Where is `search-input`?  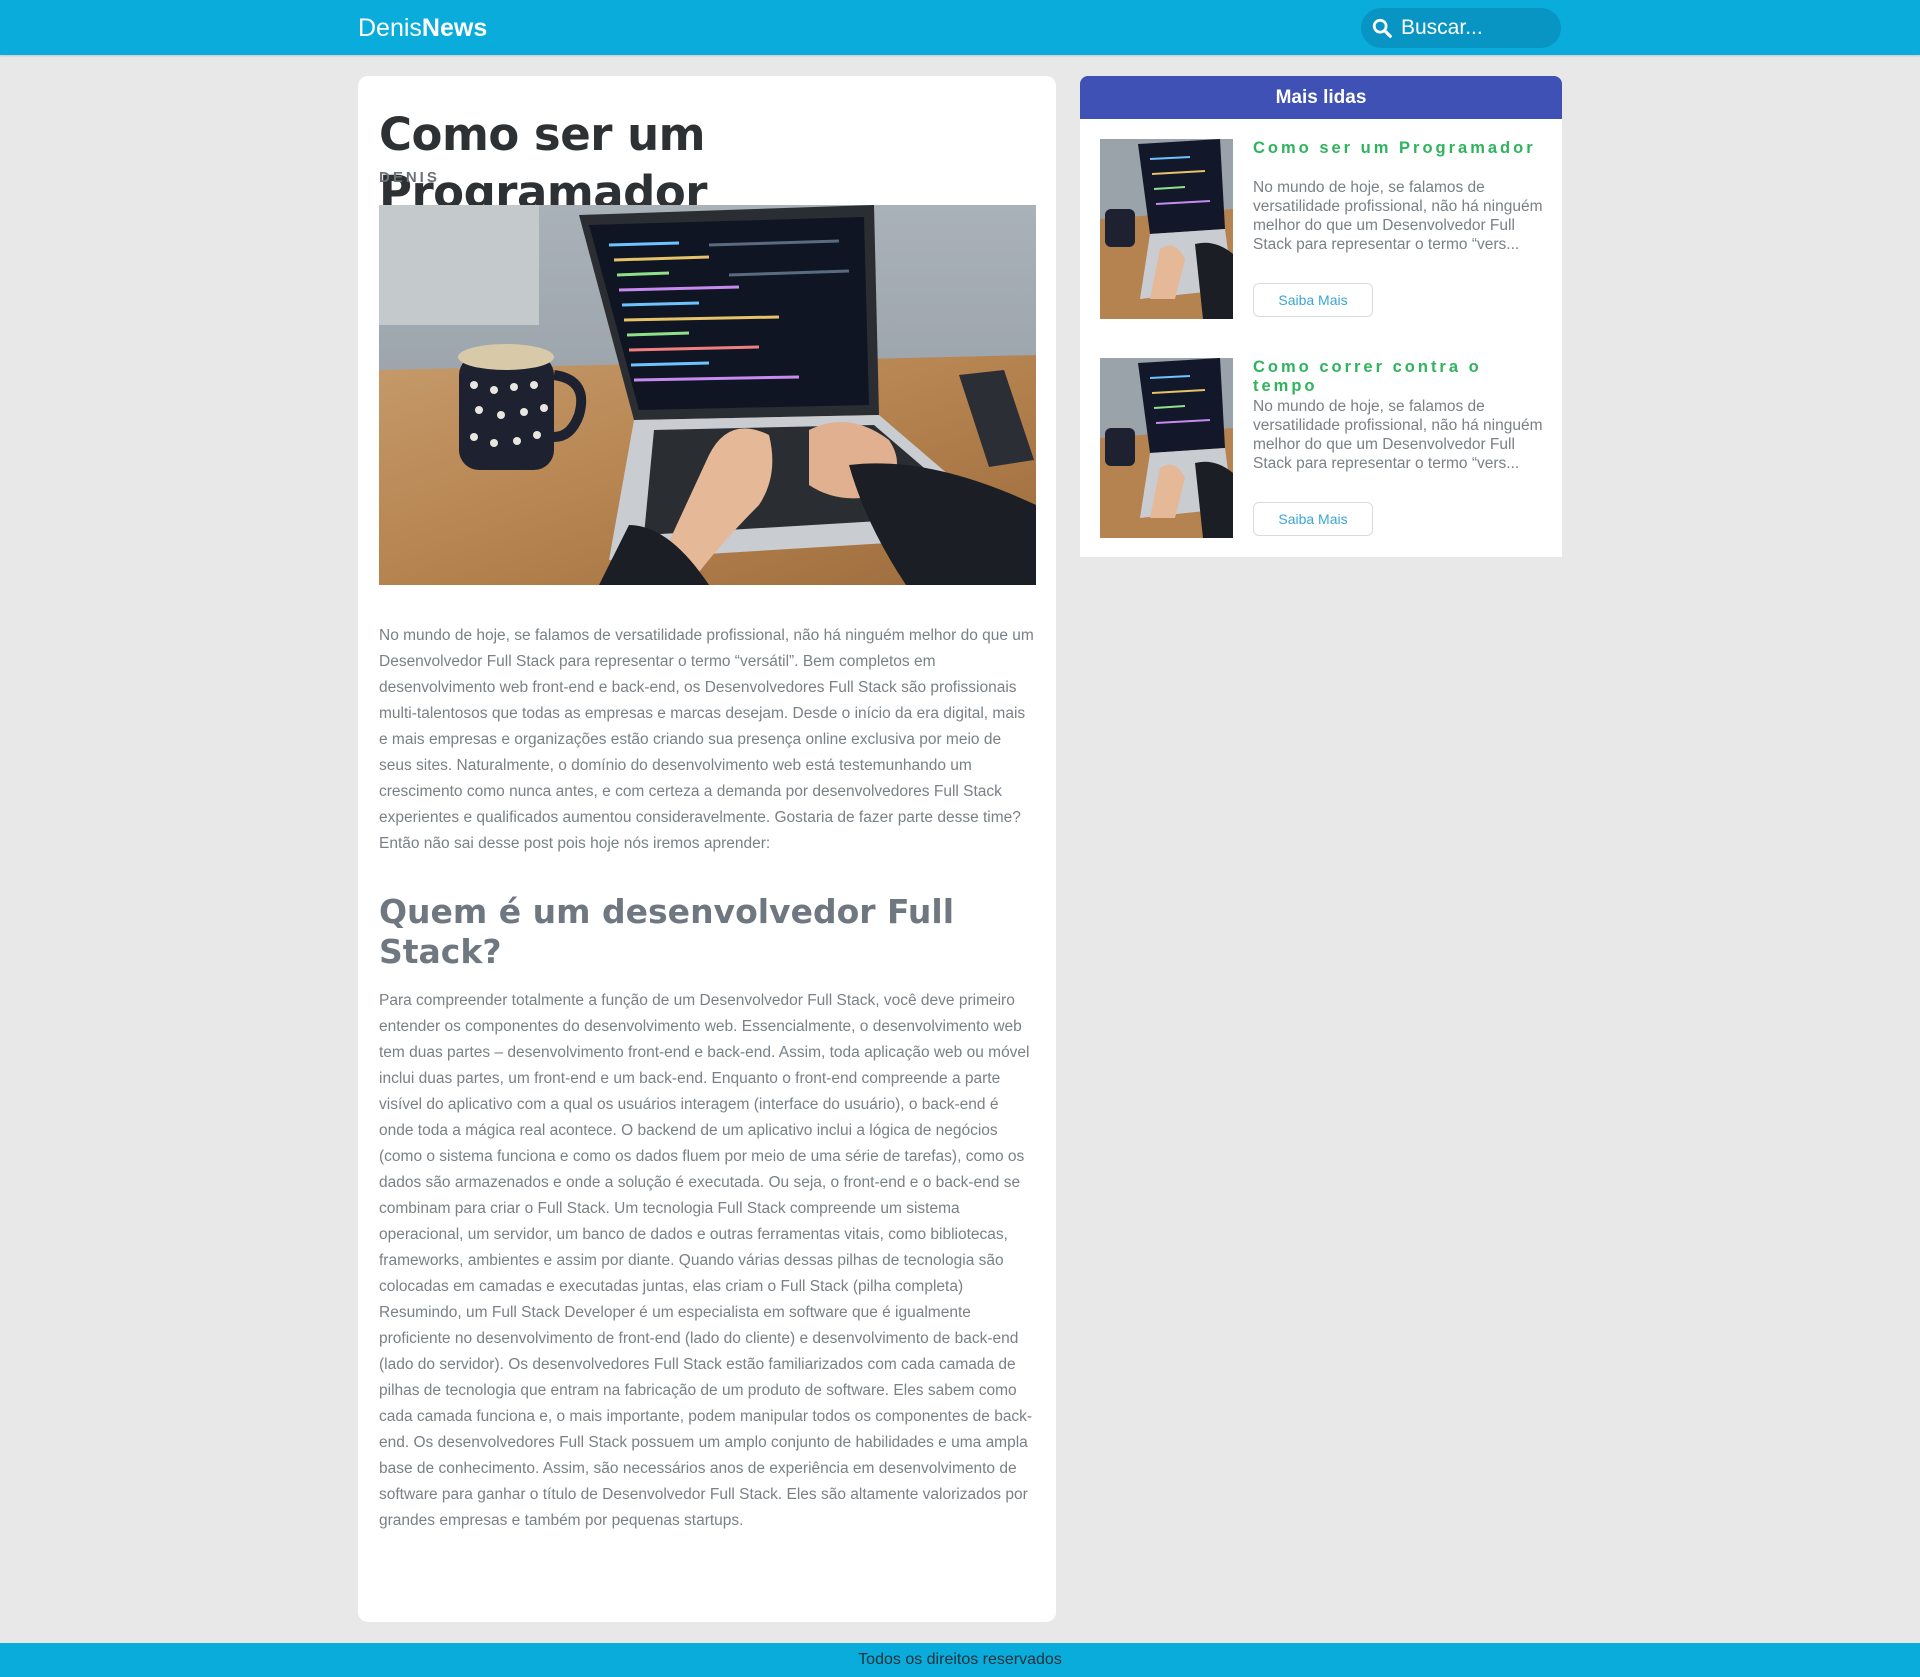 search-input is located at coordinates (1476, 28).